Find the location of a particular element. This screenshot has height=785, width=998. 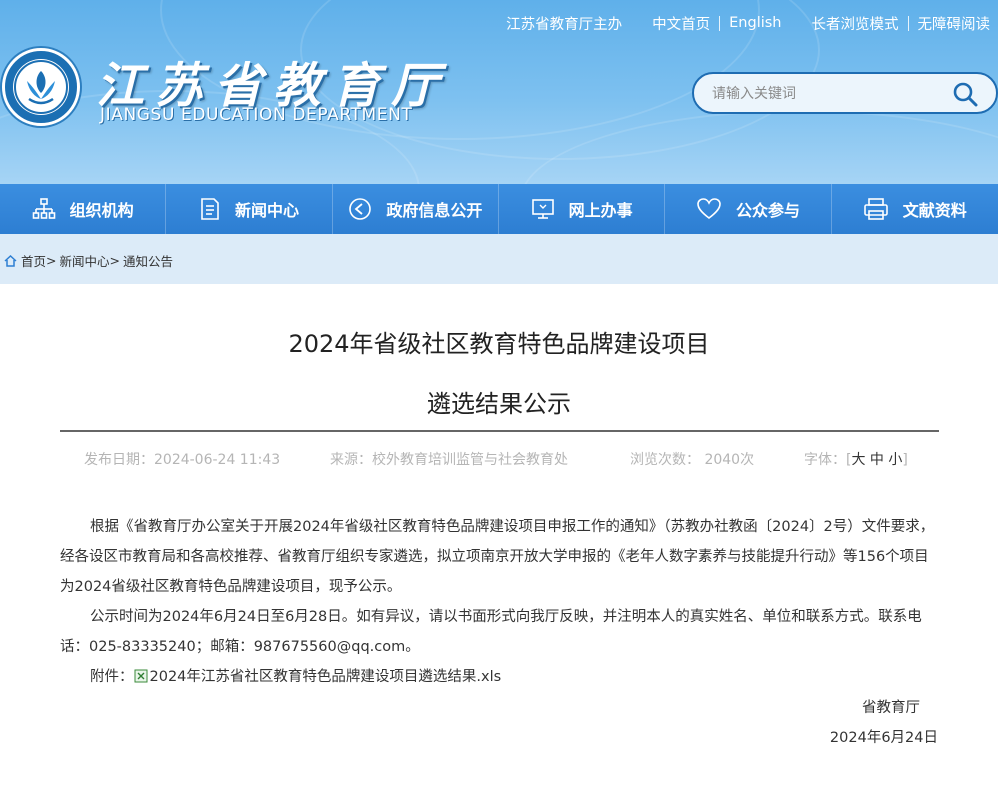

nav-label: 网上办事 is located at coordinates (600, 210).